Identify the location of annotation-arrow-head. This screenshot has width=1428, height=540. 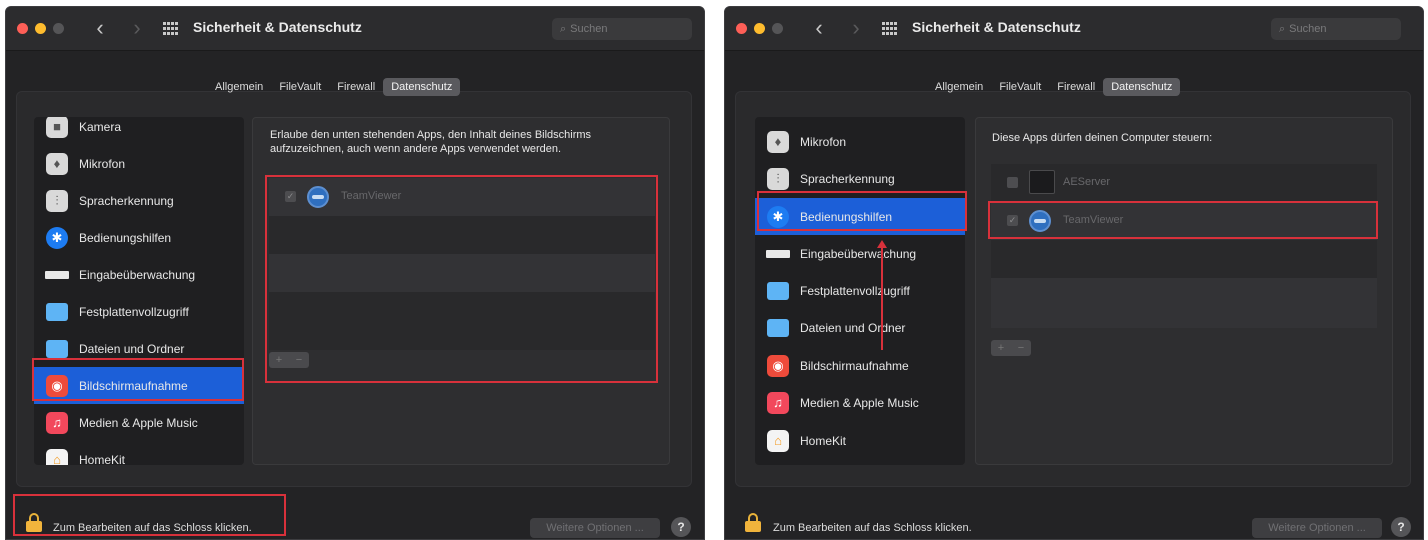
(882, 244).